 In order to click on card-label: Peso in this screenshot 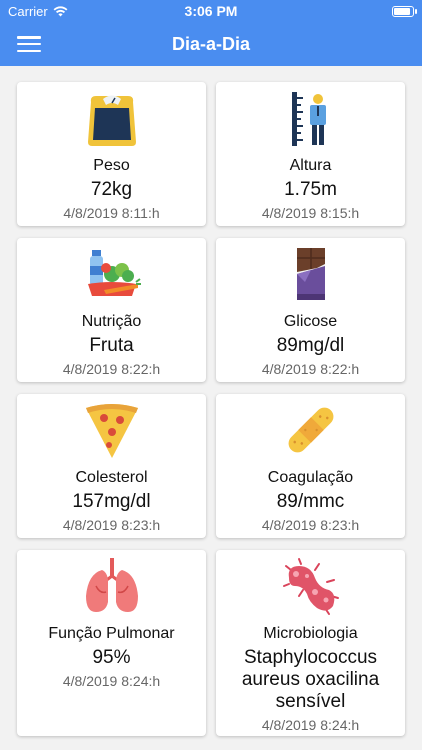, I will do `click(111, 165)`.